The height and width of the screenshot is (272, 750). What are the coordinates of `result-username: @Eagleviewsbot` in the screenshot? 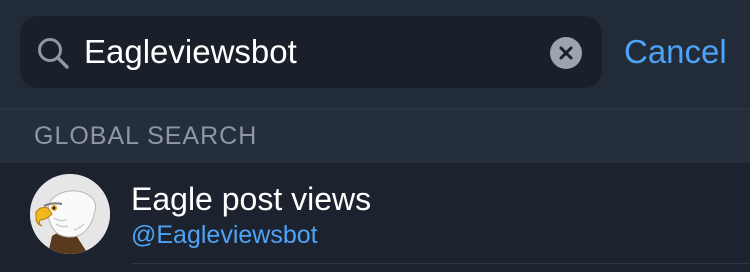 It's located at (224, 235).